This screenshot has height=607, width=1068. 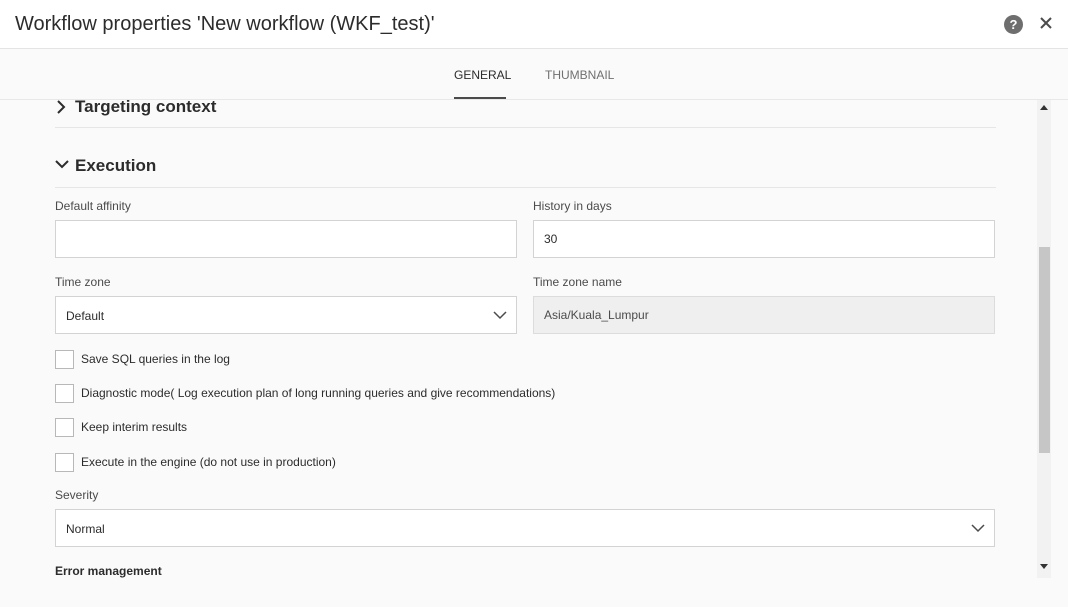 What do you see at coordinates (286, 239) in the screenshot?
I see `default-affinity-input` at bounding box center [286, 239].